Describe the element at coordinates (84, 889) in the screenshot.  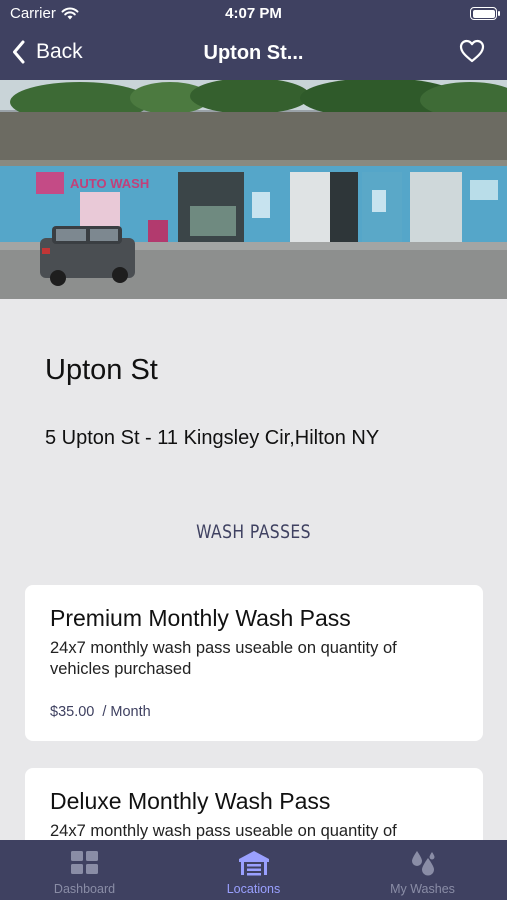
I see `tab-dashboard-label: Dashboard` at that location.